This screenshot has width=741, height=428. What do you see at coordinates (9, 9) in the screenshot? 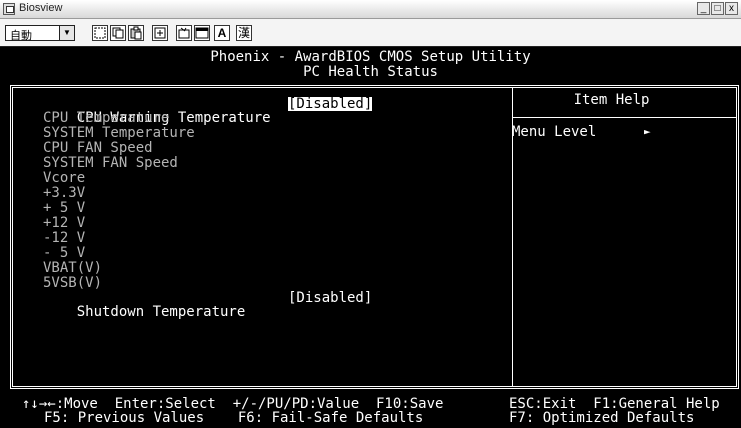
I see `app-icon` at bounding box center [9, 9].